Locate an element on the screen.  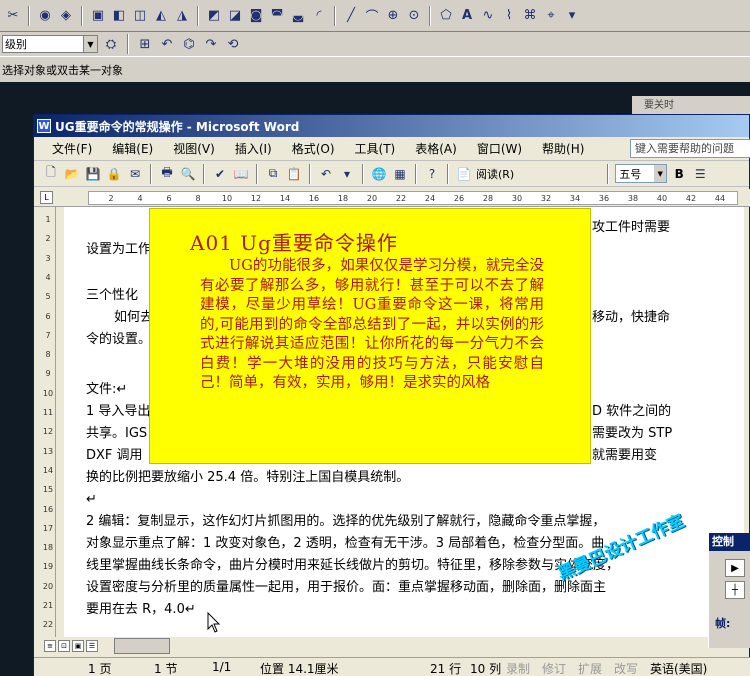
play-icon: ▶ is located at coordinates (735, 568).